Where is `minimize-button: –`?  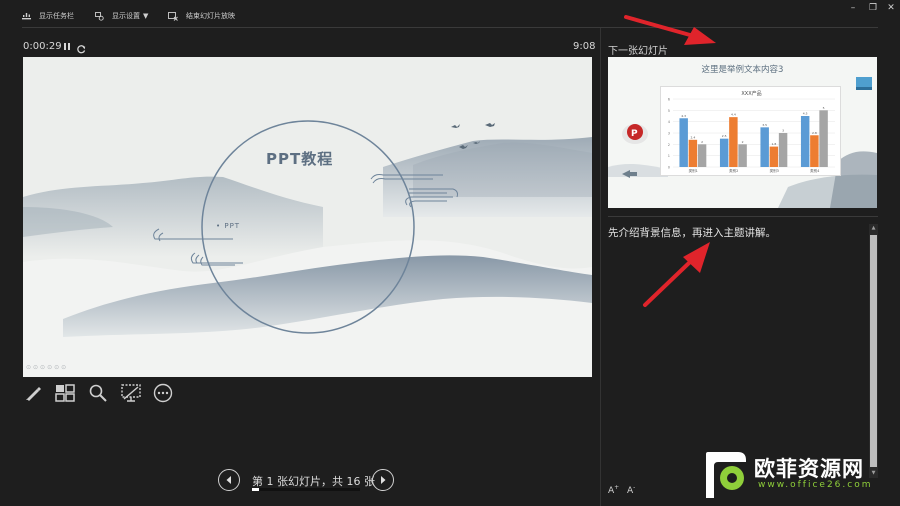
minimize-button: – is located at coordinates (853, 8).